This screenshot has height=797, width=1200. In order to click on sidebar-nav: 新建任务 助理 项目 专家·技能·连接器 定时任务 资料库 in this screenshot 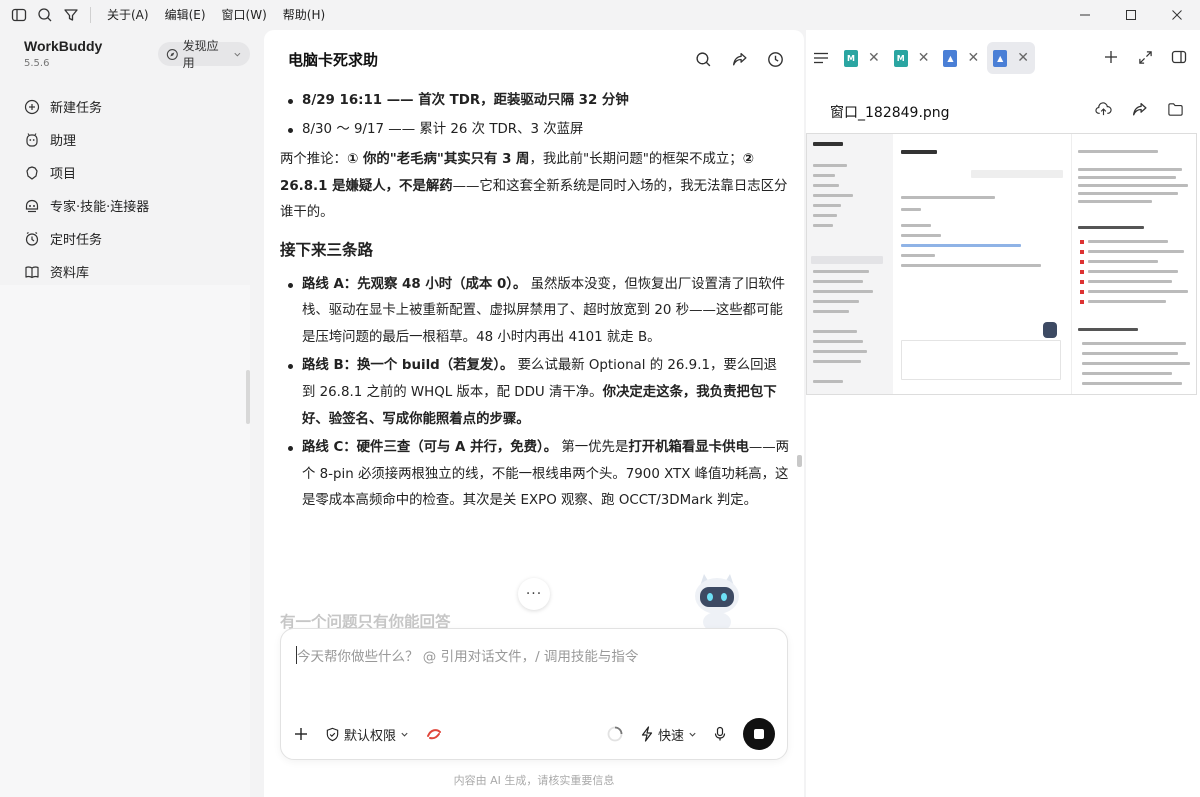, I will do `click(130, 189)`.